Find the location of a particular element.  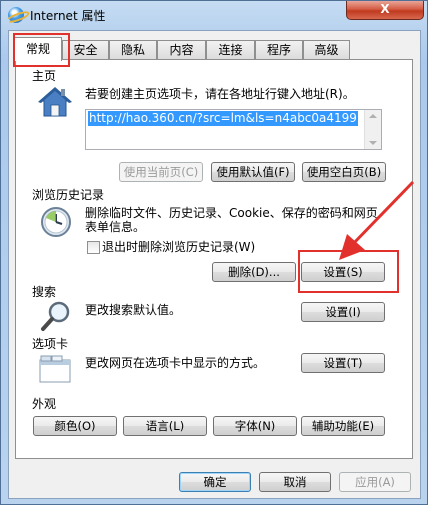

history-description-line2: 表单信息。 is located at coordinates (115, 227).